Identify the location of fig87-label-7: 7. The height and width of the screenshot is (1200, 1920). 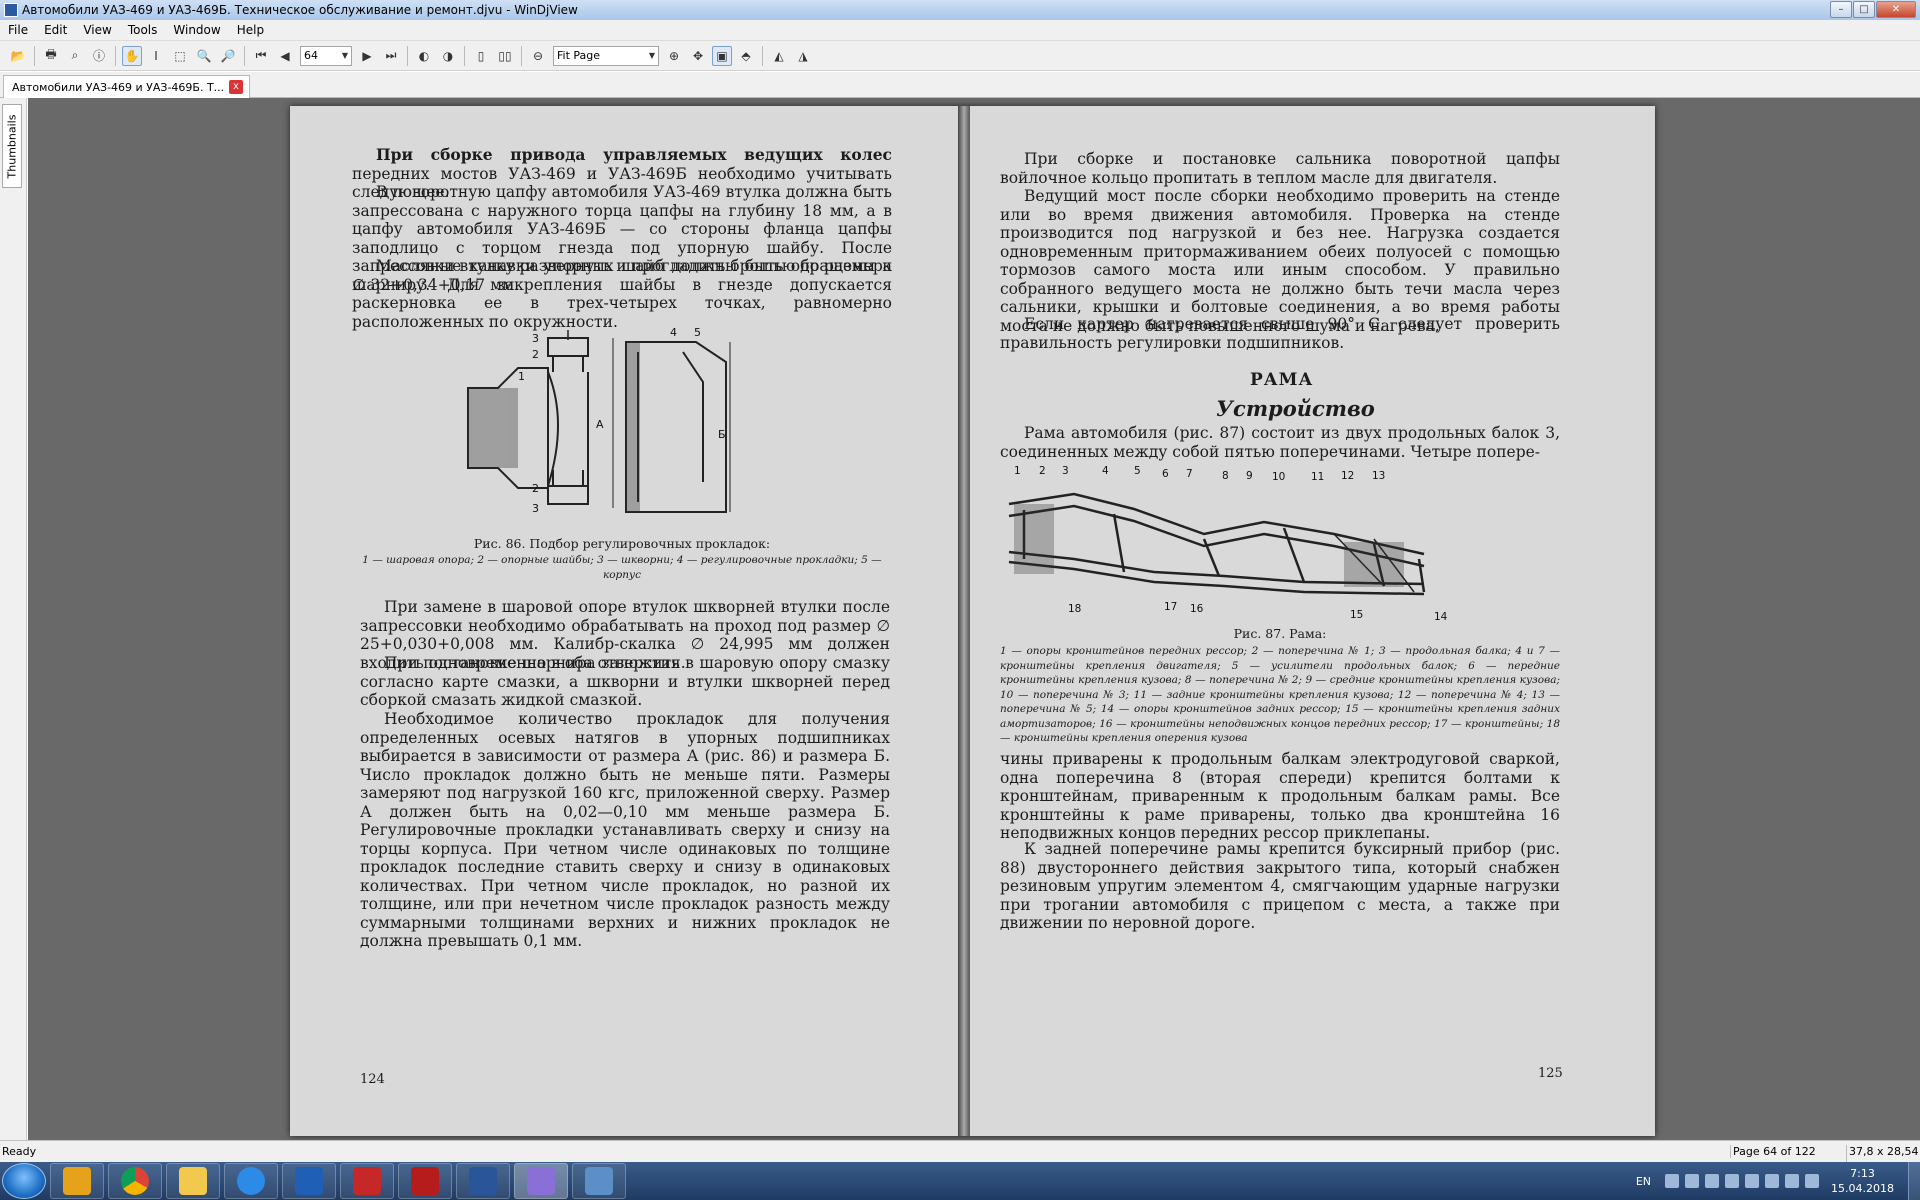
(1189, 474).